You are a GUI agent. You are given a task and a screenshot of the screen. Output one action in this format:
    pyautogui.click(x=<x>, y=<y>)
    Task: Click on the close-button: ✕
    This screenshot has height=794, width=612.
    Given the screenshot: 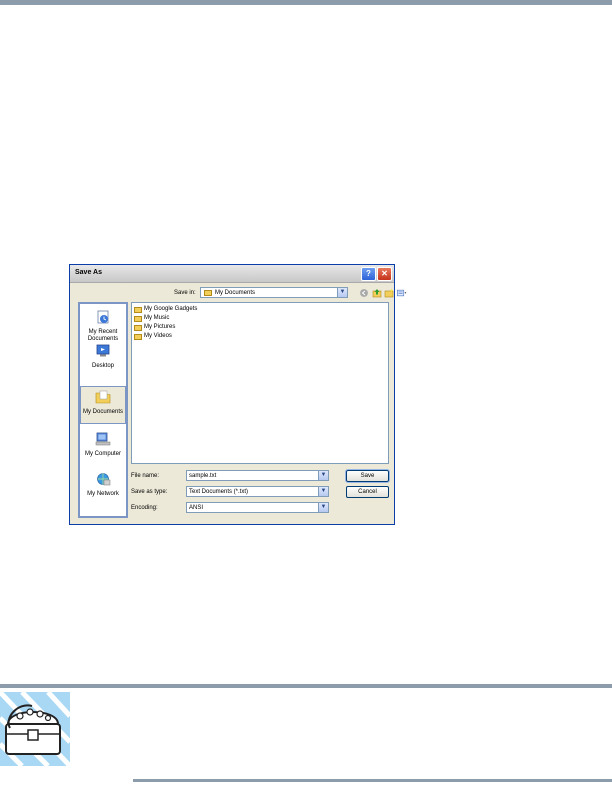 What is the action you would take?
    pyautogui.click(x=384, y=274)
    